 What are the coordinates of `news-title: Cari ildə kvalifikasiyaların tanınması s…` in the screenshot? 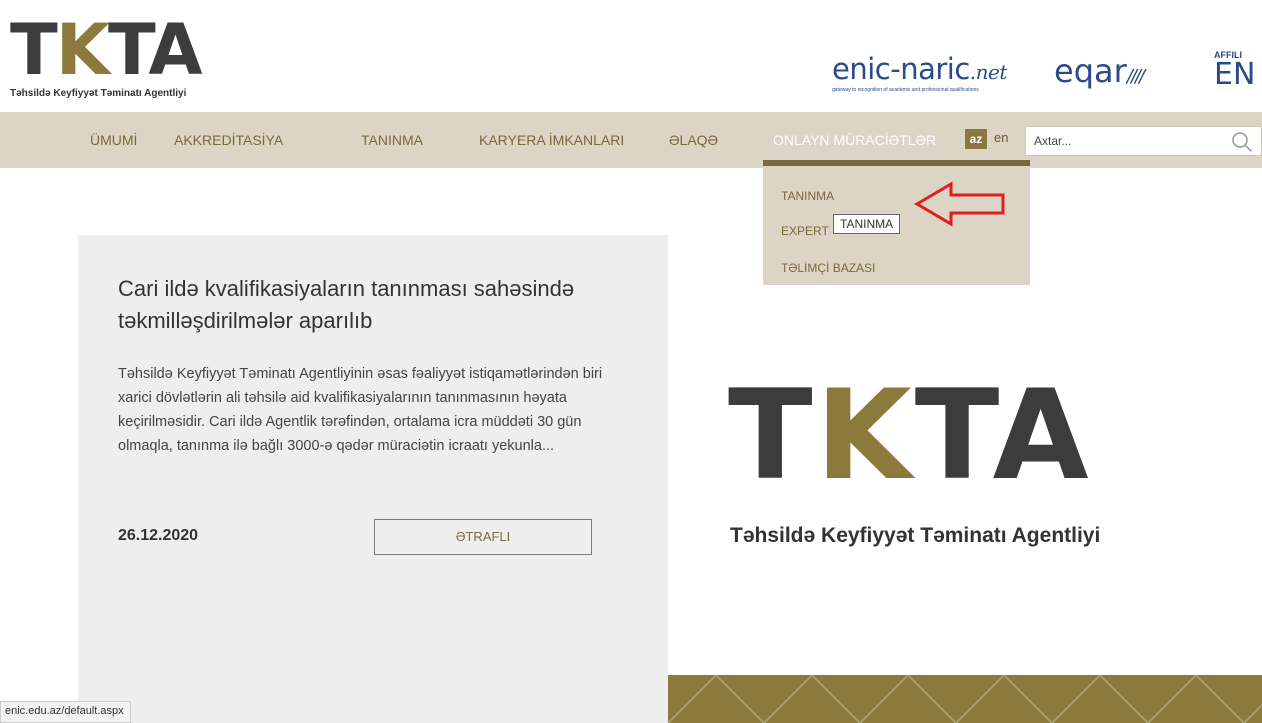 It's located at (378, 305).